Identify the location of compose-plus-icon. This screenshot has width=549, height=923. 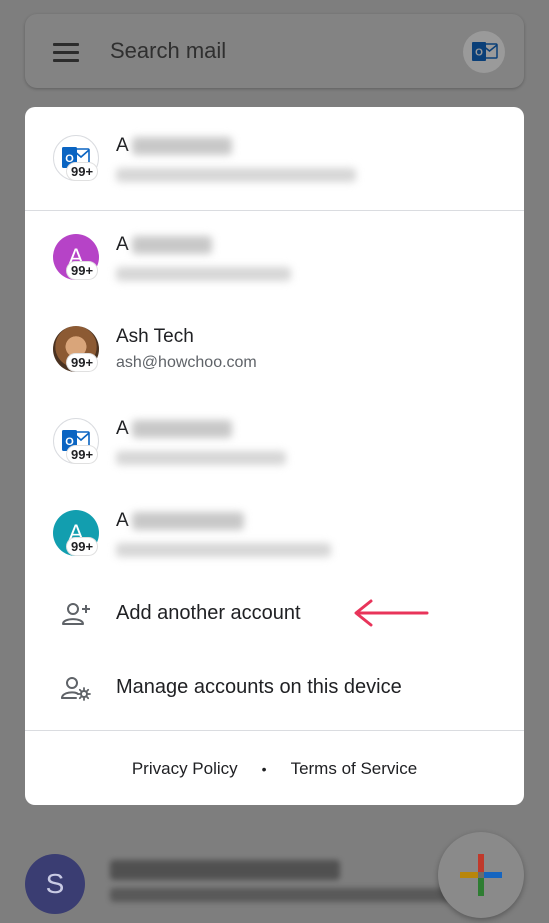
(481, 875).